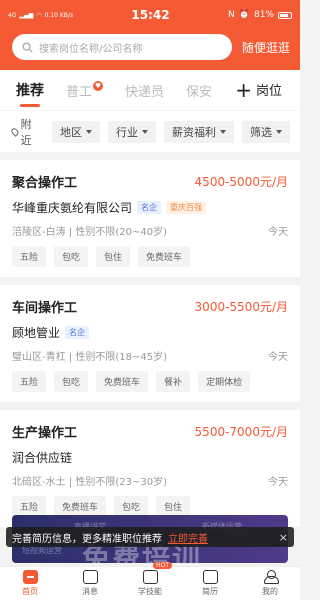 The image size is (320, 600). I want to click on filter-label: 地区, so click(71, 132).